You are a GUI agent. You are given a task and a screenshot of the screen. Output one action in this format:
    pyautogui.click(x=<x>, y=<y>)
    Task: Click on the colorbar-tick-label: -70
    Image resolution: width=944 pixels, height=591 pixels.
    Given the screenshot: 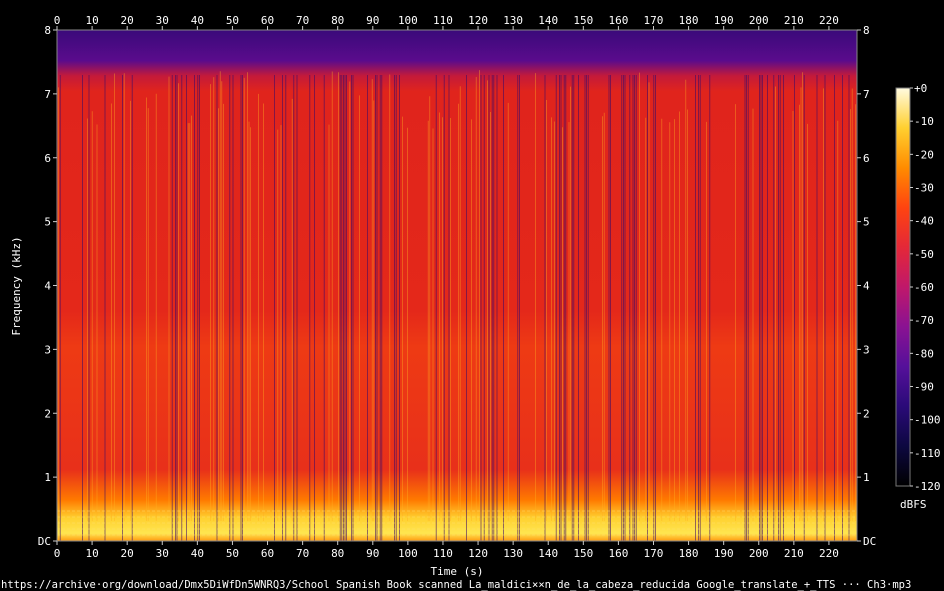 What is the action you would take?
    pyautogui.click(x=924, y=320)
    